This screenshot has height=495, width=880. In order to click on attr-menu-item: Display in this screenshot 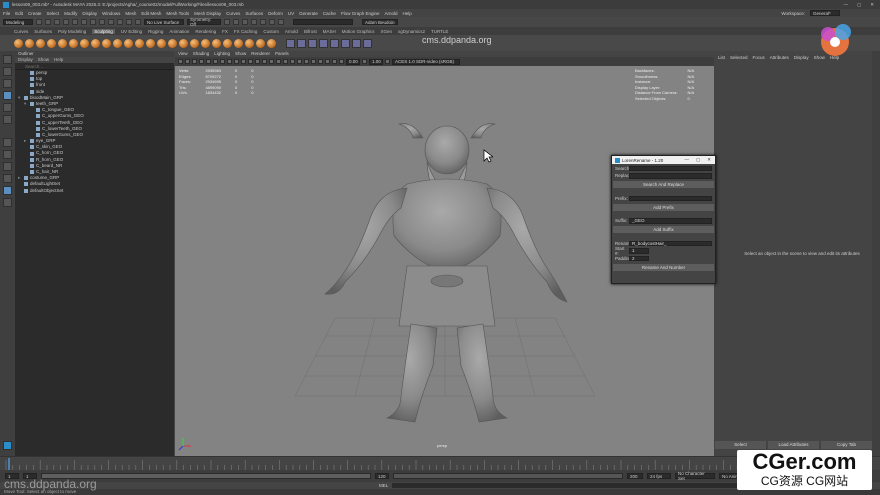, I will do `click(801, 57)`.